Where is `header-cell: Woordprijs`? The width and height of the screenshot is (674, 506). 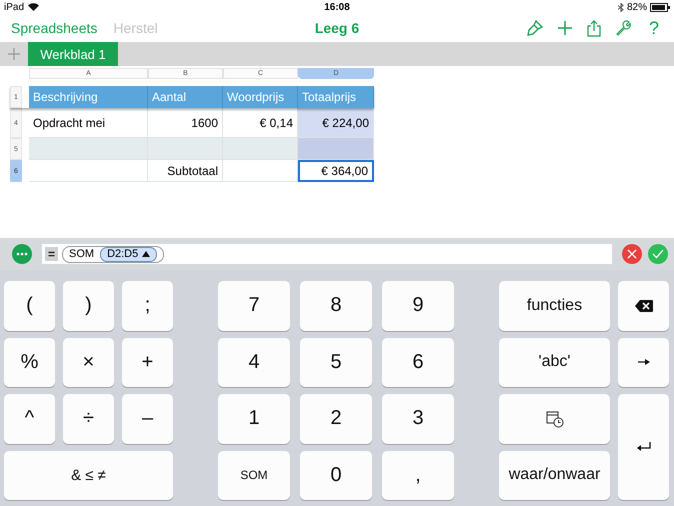
header-cell: Woordprijs is located at coordinates (260, 97).